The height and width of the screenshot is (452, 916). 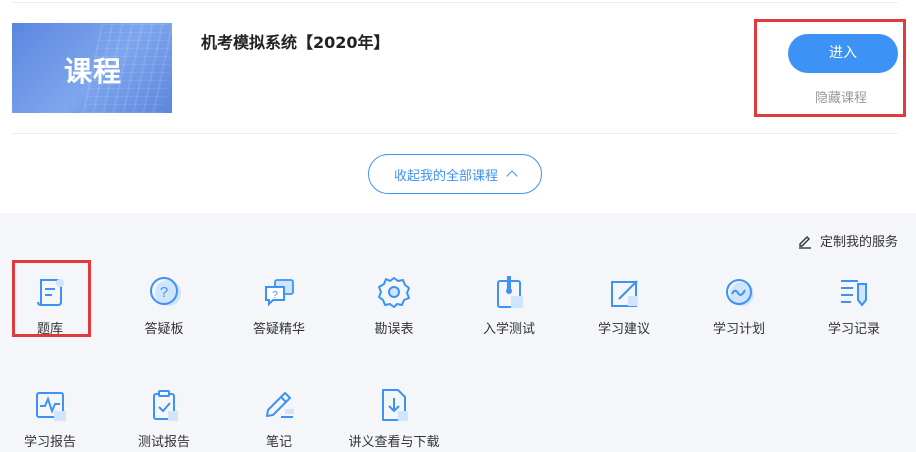 I want to click on service-label: 学习记录, so click(x=853, y=329).